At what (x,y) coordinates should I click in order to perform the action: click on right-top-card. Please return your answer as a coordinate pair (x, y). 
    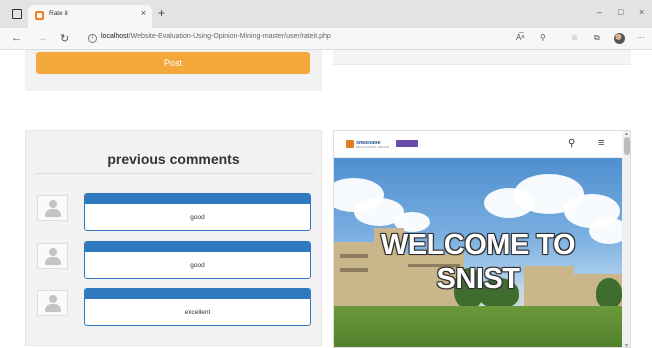
    Looking at the image, I should click on (482, 57).